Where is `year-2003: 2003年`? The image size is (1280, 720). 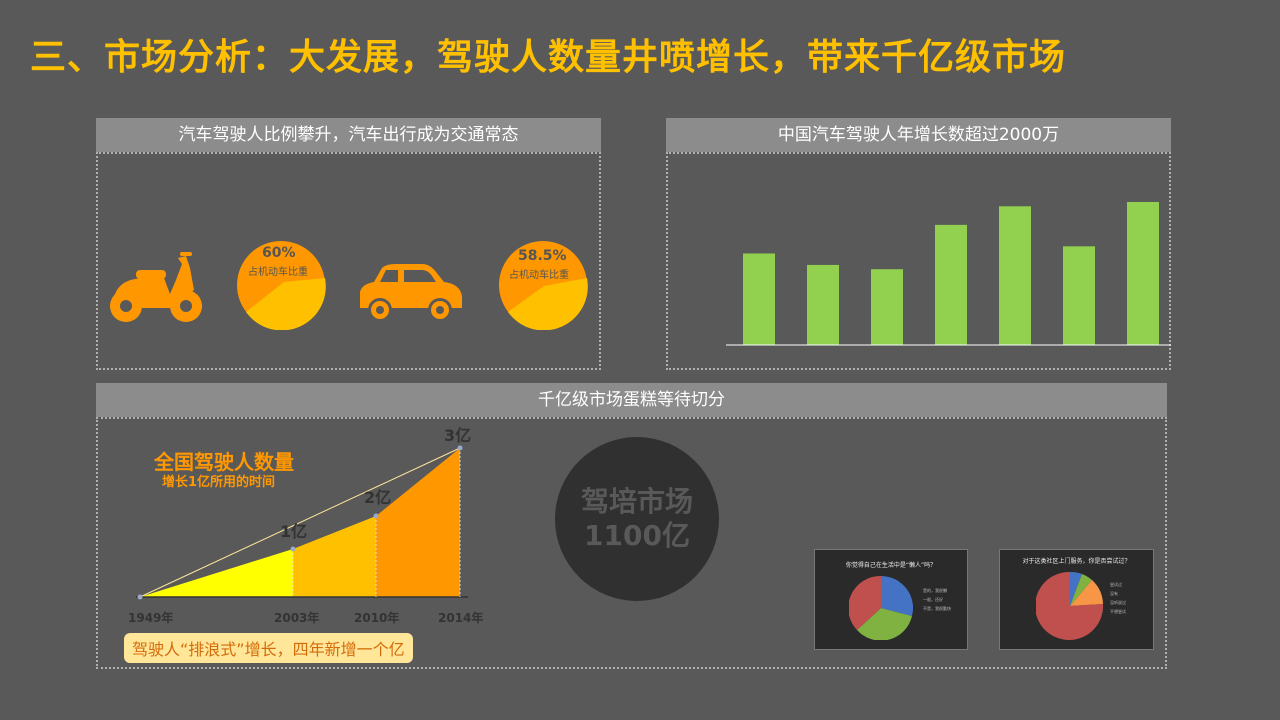
year-2003: 2003年 is located at coordinates (297, 618).